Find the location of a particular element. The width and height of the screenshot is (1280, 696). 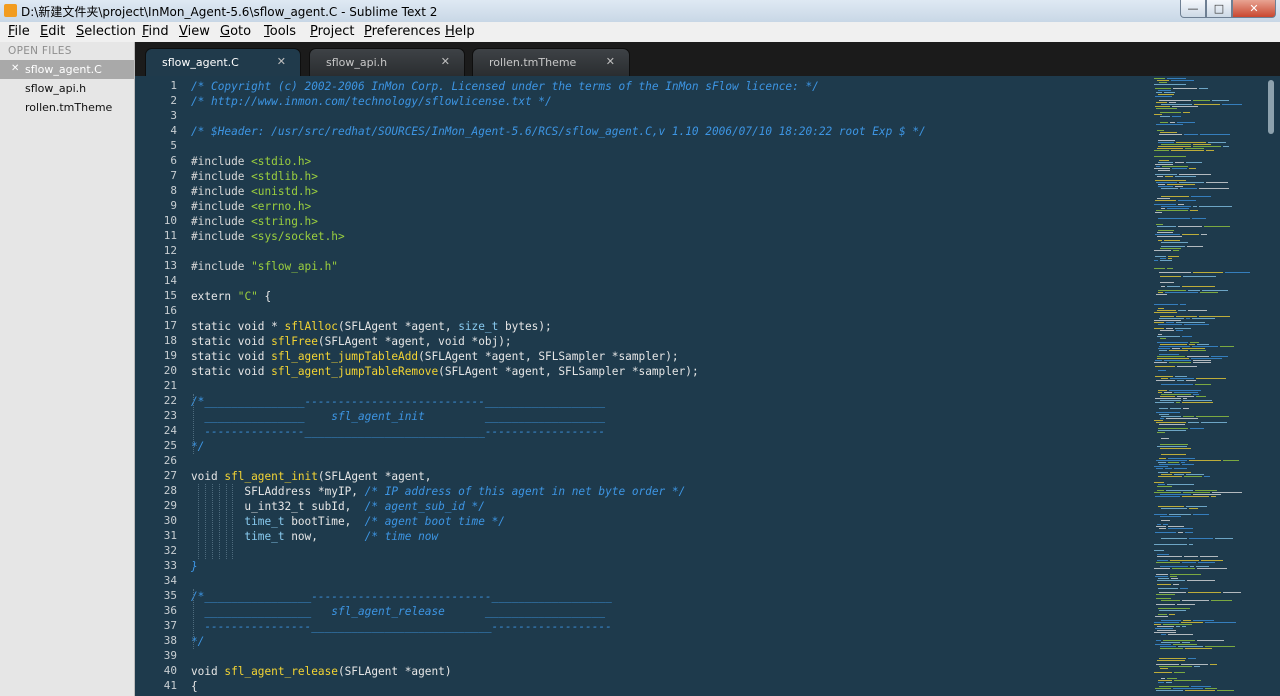

vertical-scrollbar is located at coordinates (1271, 388).